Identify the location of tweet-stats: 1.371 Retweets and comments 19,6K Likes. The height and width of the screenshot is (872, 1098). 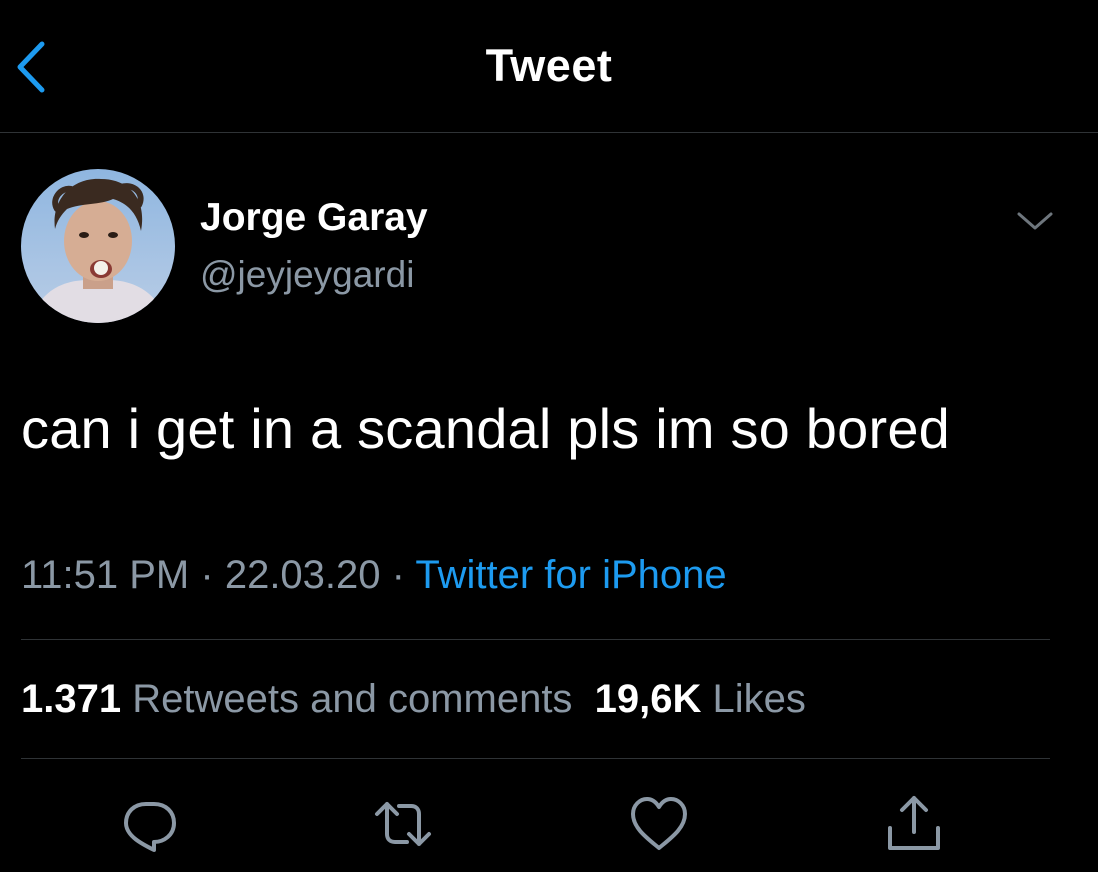
(413, 699).